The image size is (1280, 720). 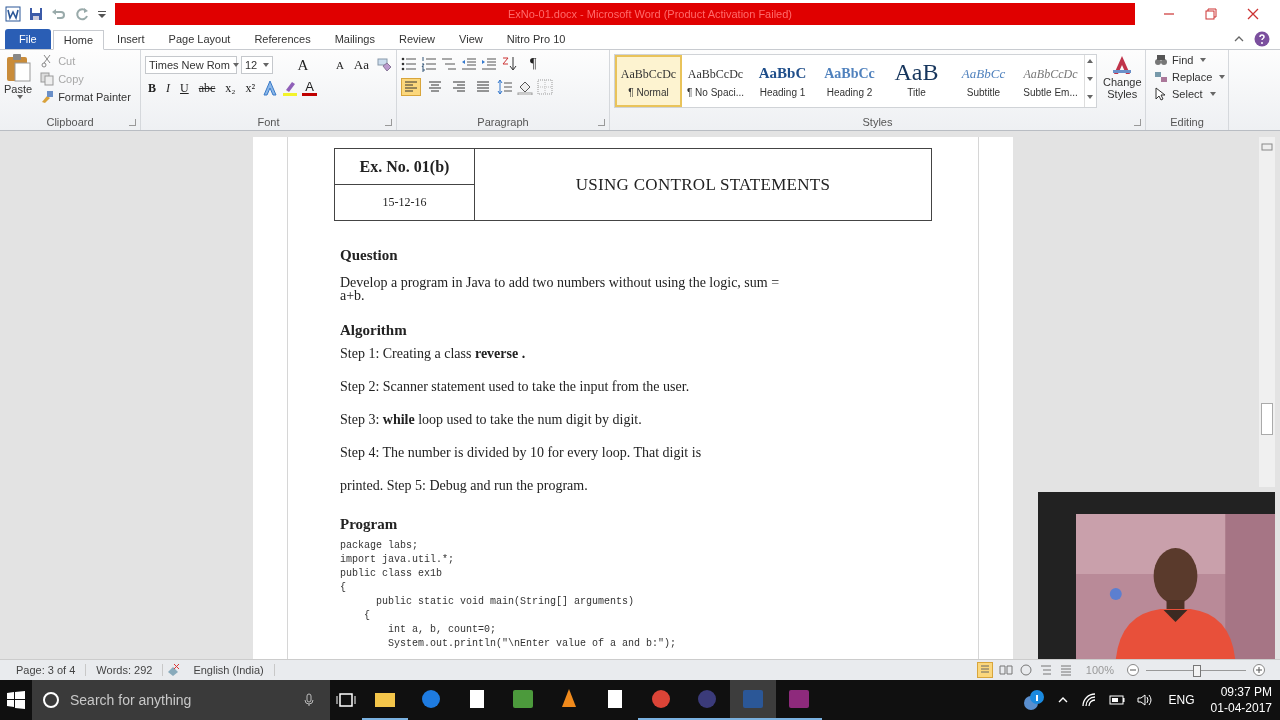 I want to click on group-label: Font, so click(x=268, y=122).